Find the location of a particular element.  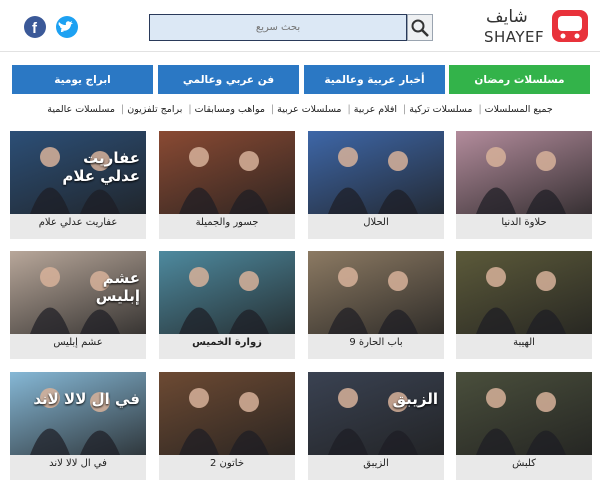

category-talent-shows: مواهب ومسابقات is located at coordinates (230, 109).